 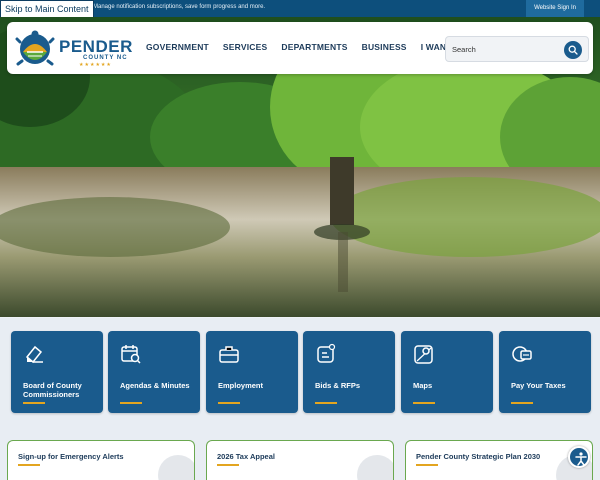 What do you see at coordinates (35, 48) in the screenshot?
I see `turtle-logo-icon` at bounding box center [35, 48].